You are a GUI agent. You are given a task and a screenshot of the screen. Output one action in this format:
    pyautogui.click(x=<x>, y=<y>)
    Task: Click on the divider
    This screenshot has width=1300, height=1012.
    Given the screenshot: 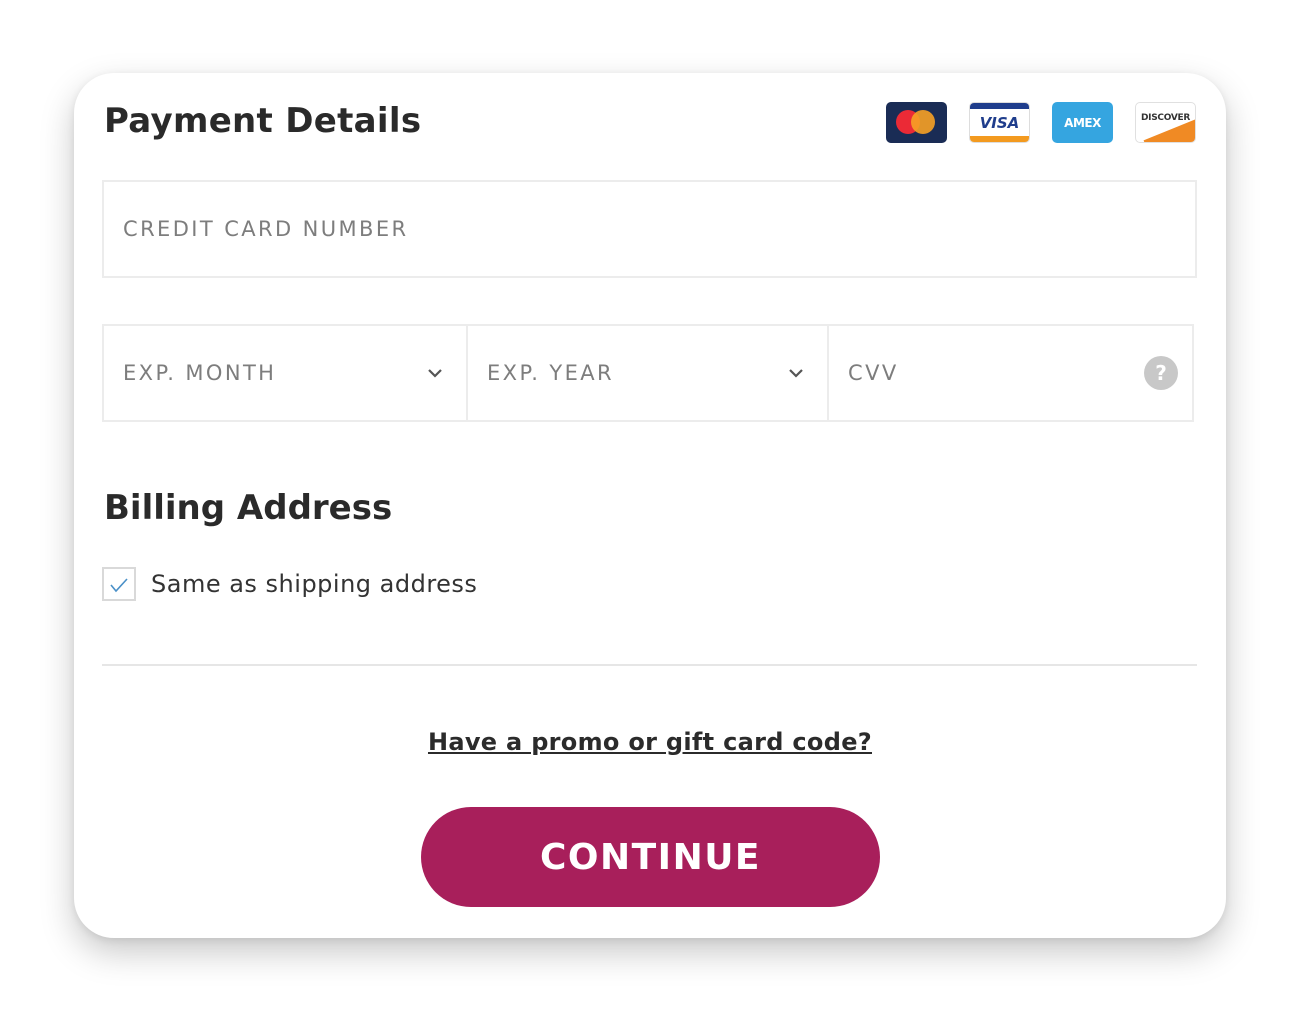 What is the action you would take?
    pyautogui.click(x=649, y=665)
    